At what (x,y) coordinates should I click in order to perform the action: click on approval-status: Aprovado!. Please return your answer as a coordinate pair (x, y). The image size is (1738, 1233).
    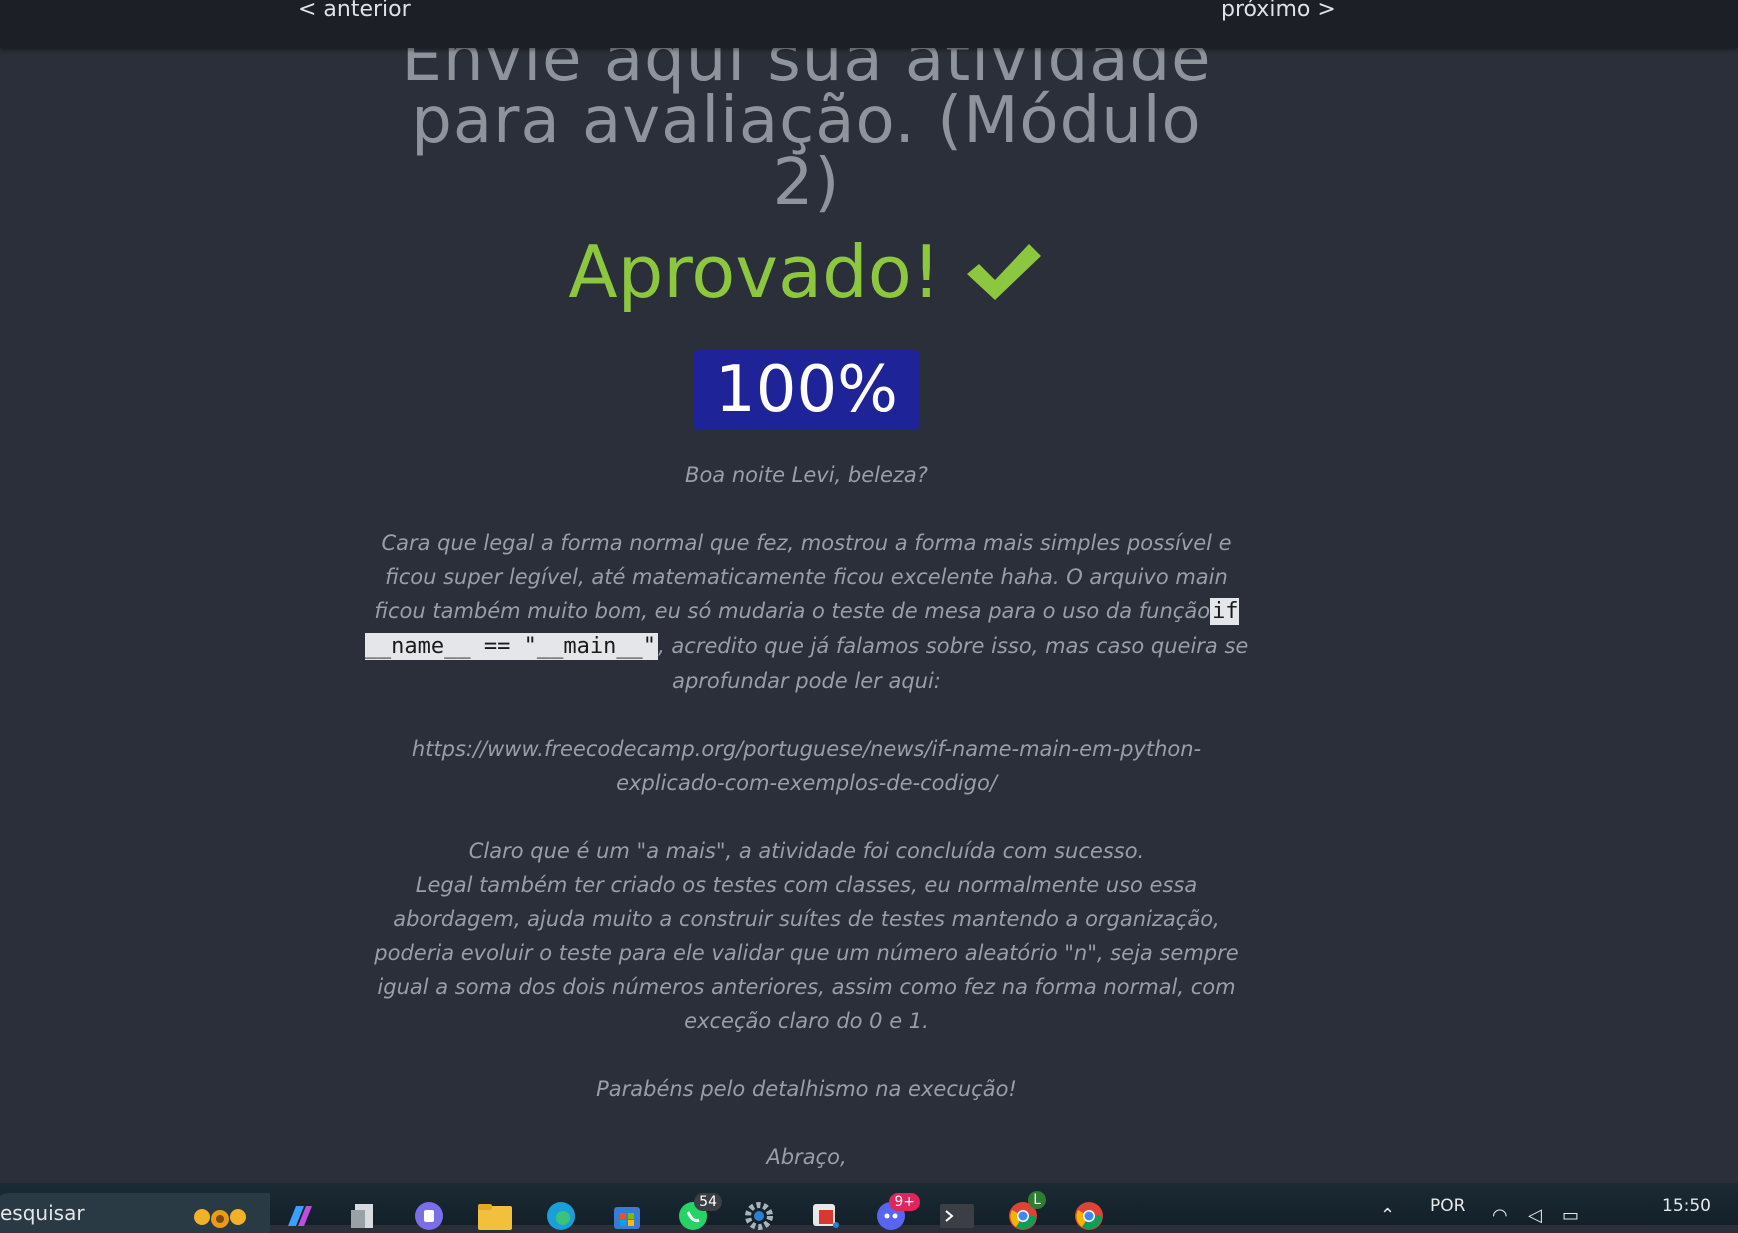
    Looking at the image, I should click on (806, 272).